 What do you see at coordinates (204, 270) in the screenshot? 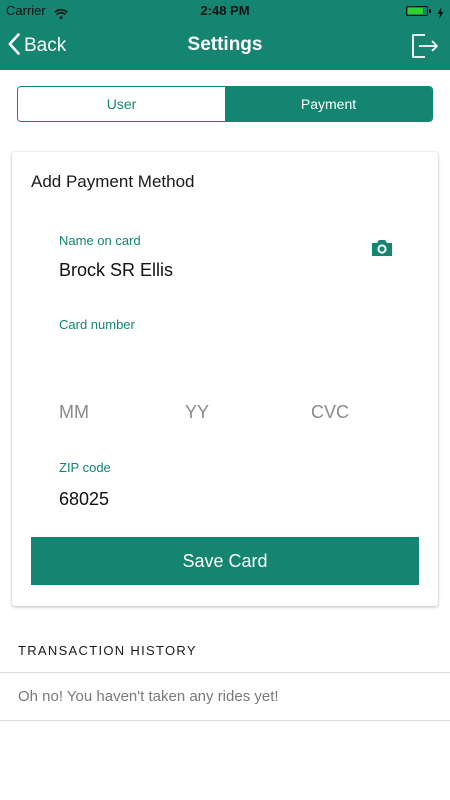
I see `name-on-card-input` at bounding box center [204, 270].